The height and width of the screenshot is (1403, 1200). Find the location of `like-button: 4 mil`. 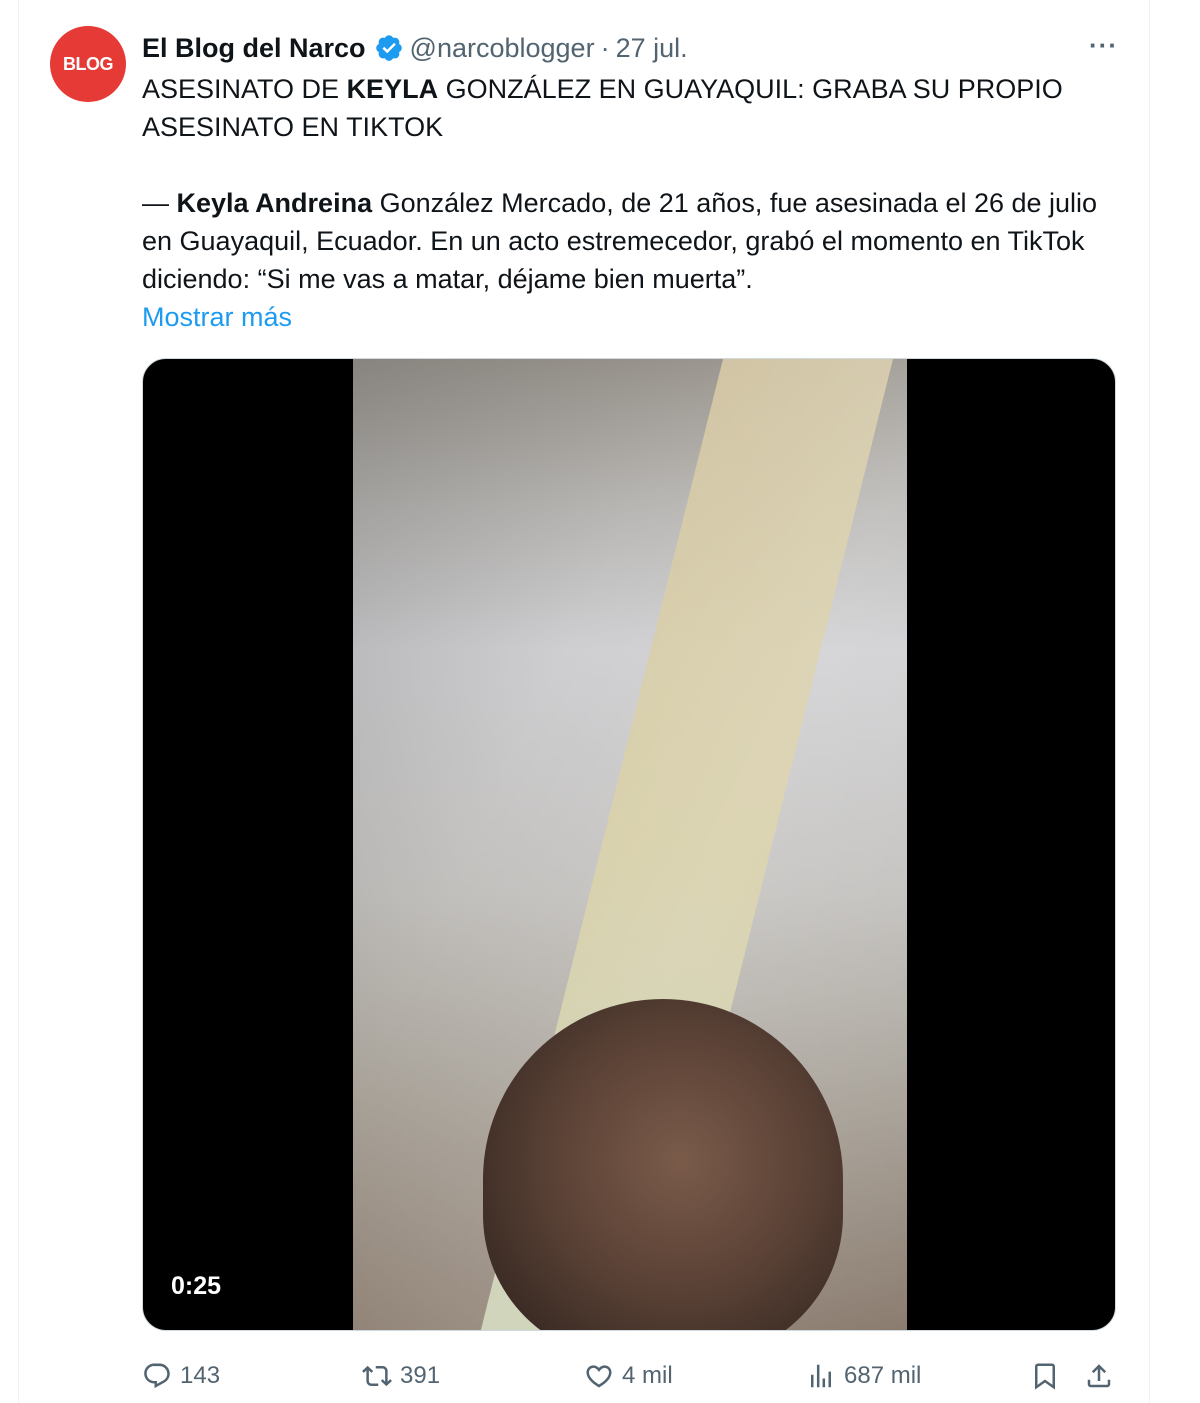

like-button: 4 mil is located at coordinates (628, 1376).